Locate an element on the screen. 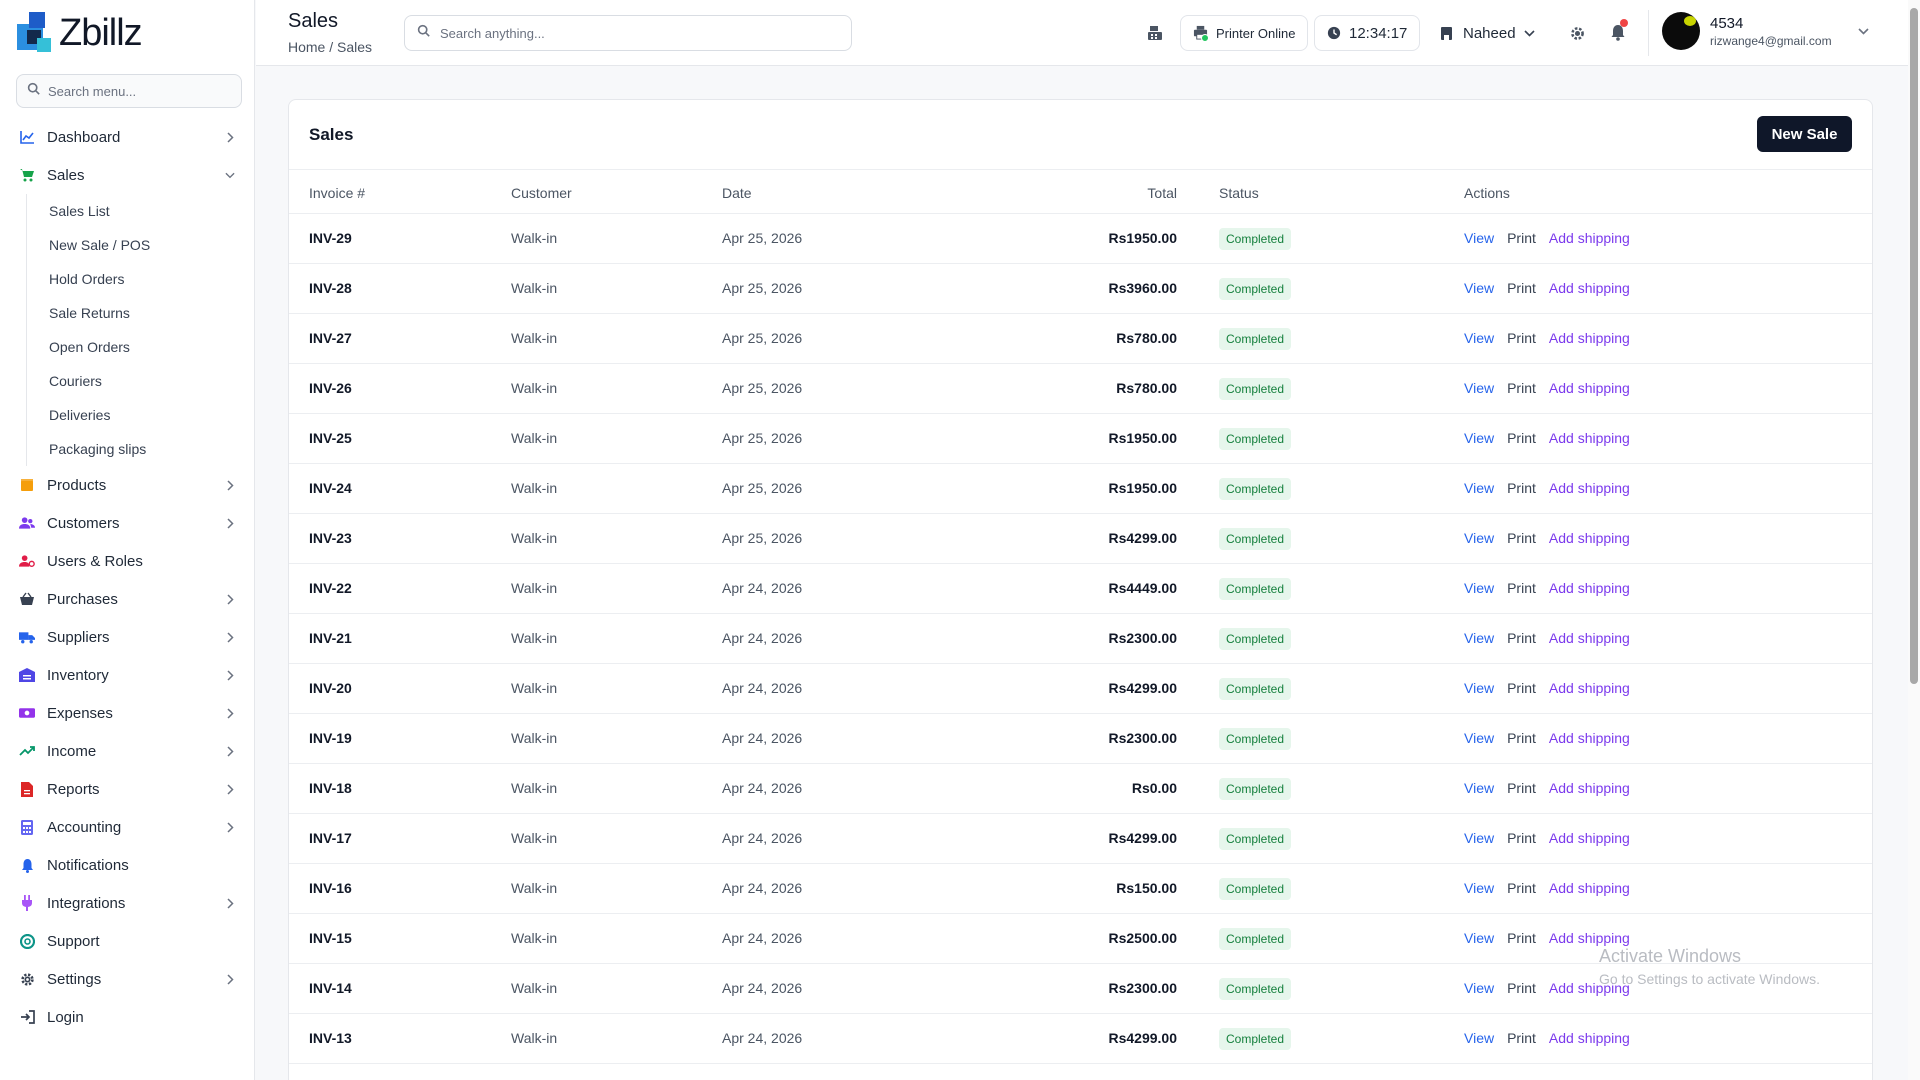  sidebar-item-income: Income is located at coordinates (127, 751).